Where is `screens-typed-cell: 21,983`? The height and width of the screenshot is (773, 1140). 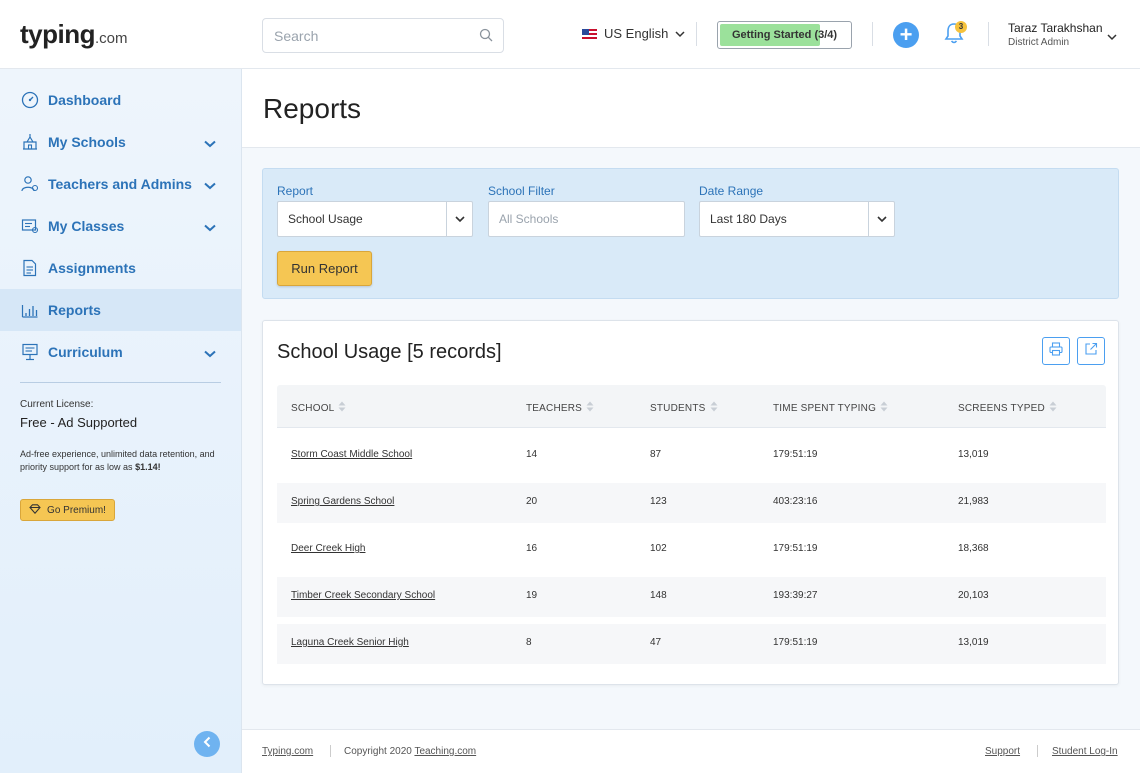 screens-typed-cell: 21,983 is located at coordinates (973, 501).